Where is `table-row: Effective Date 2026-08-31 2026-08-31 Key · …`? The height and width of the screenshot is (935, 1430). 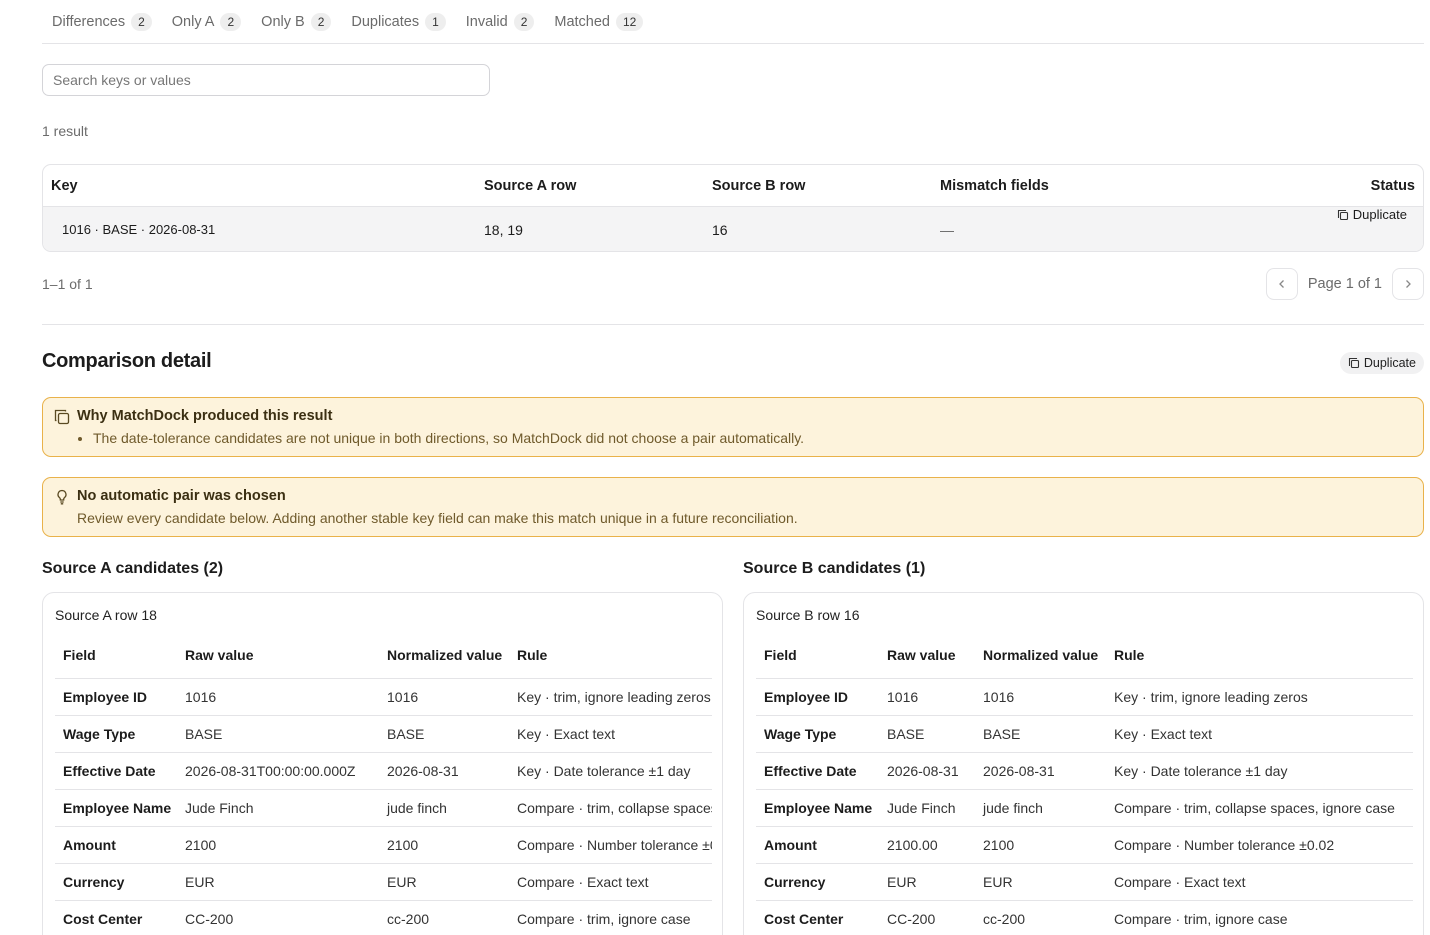 table-row: Effective Date 2026-08-31 2026-08-31 Key · … is located at coordinates (1084, 771).